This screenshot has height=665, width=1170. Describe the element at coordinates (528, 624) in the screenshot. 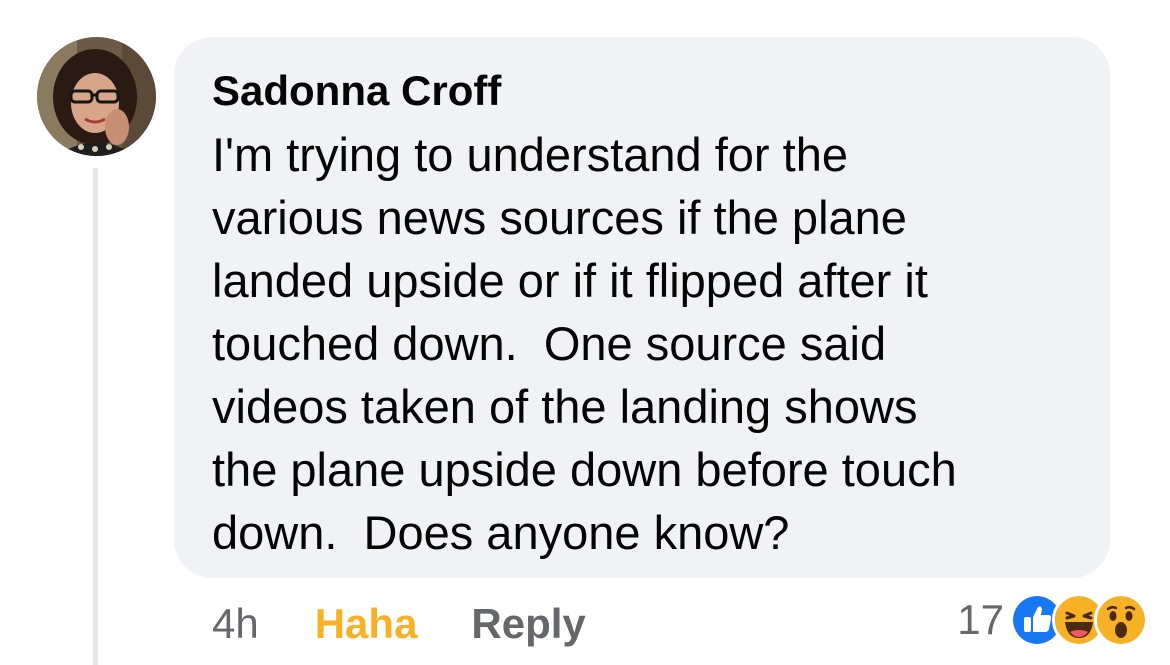

I see `reply-button: Reply` at that location.